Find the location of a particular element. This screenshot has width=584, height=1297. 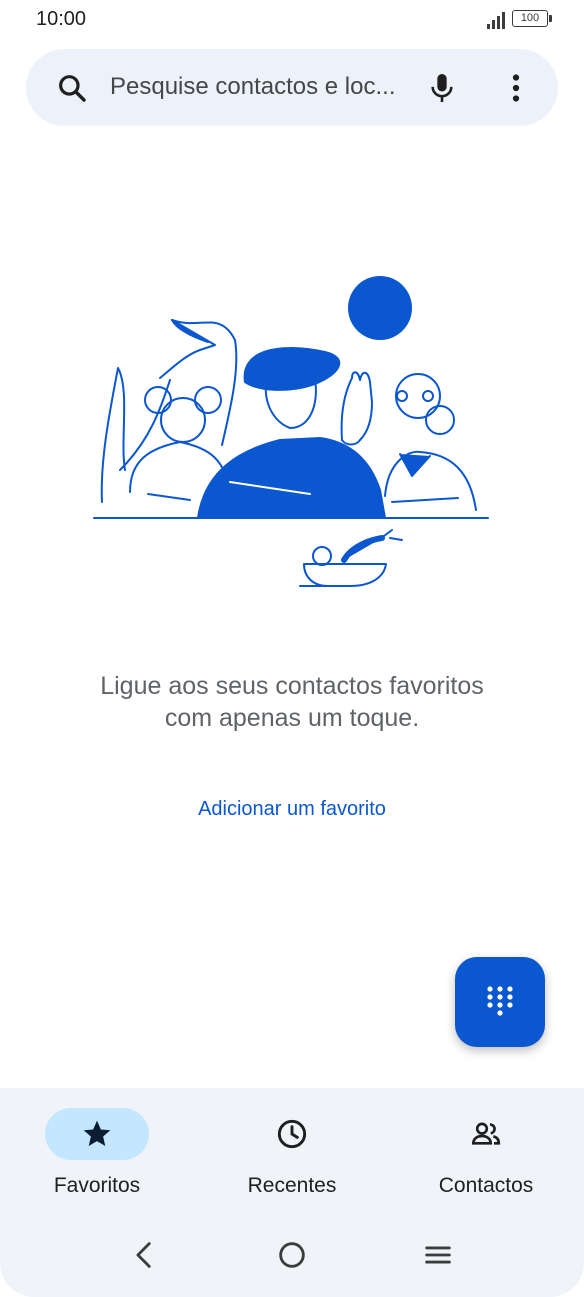

status-bar: 10:00 100 is located at coordinates (292, 20).